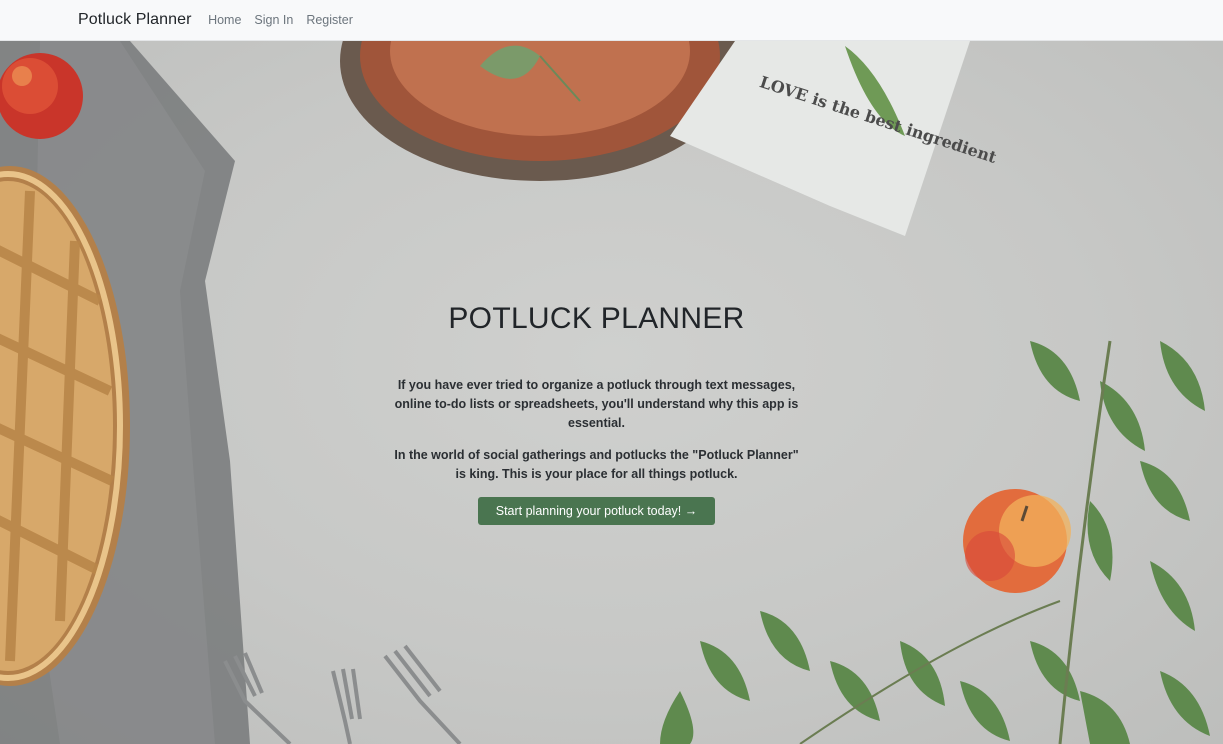 Image resolution: width=1223 pixels, height=744 pixels. I want to click on nav-sign-in-link: Sign In, so click(274, 20).